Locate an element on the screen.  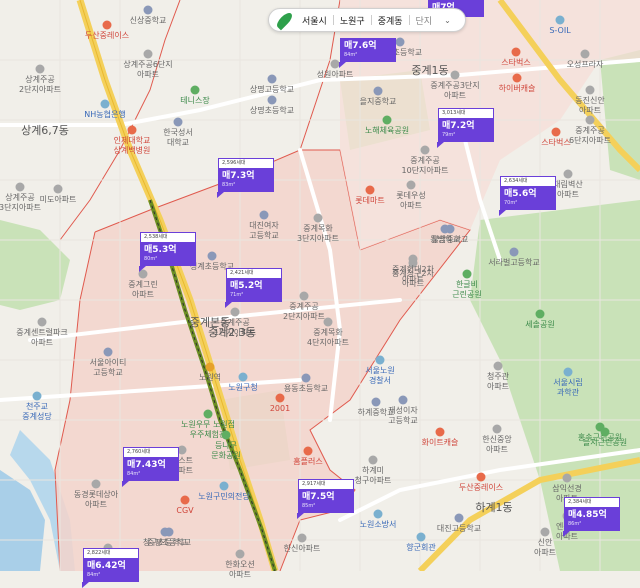
place-label: 동진신안 아파트 is located at coordinates (589, 106).